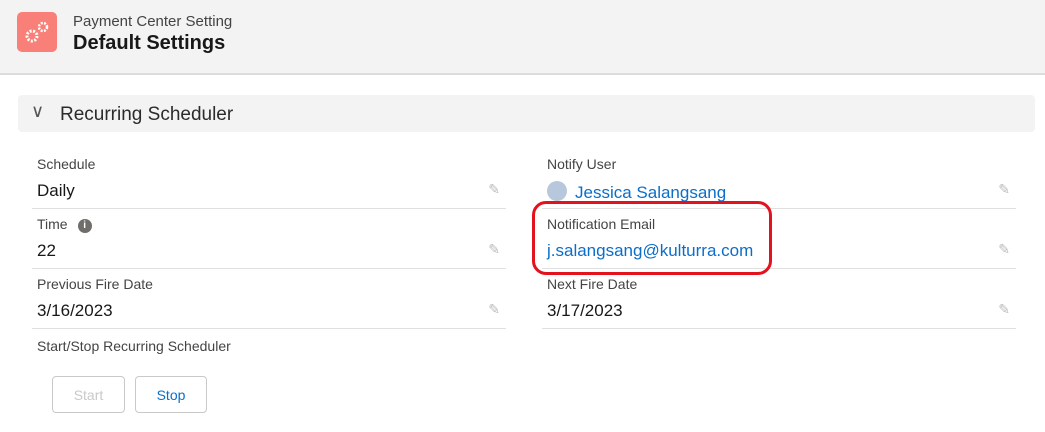  I want to click on stop-button: Stop, so click(171, 394).